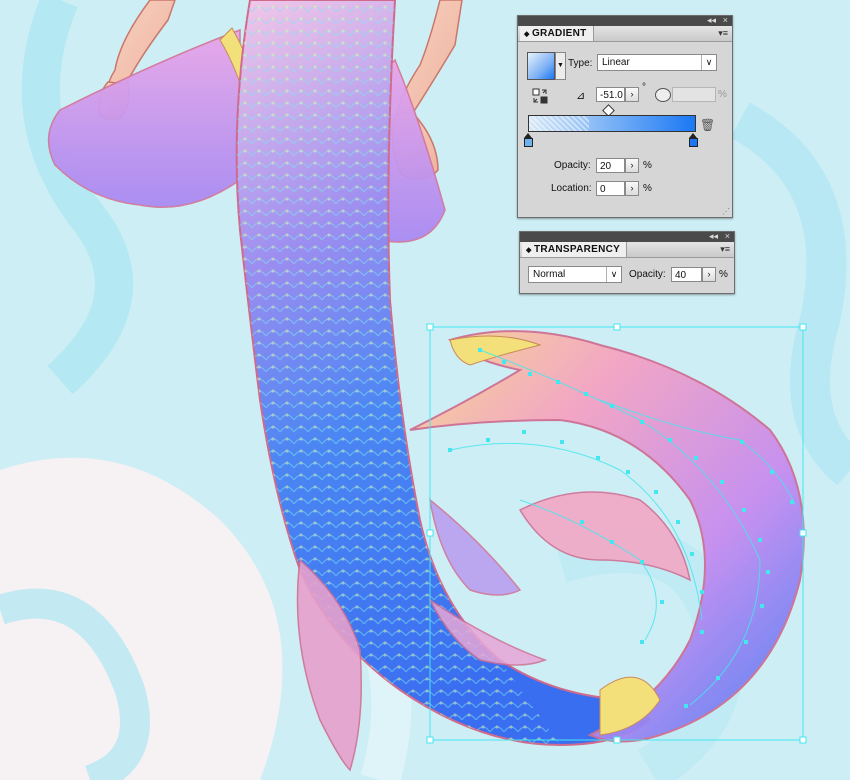 The width and height of the screenshot is (850, 780). What do you see at coordinates (726, 211) in the screenshot?
I see `resize-grip-icon: ⋰` at bounding box center [726, 211].